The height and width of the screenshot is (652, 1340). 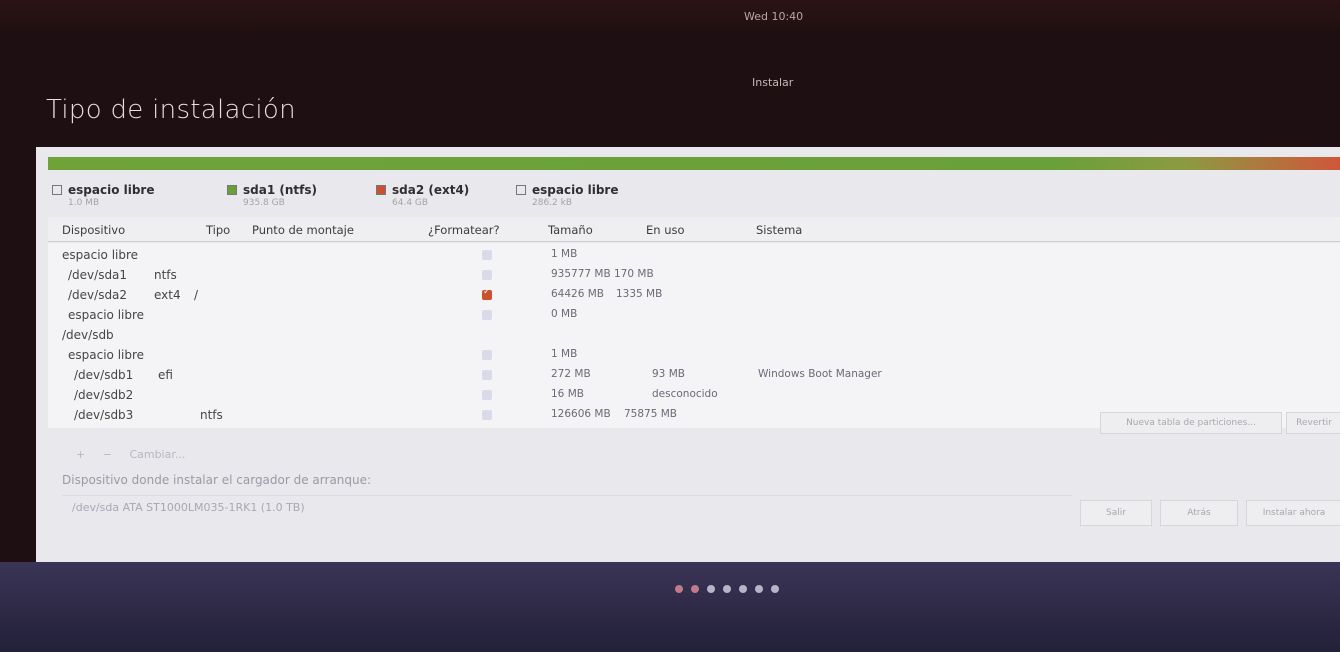 I want to click on header-type: Tipo, so click(x=218, y=230).